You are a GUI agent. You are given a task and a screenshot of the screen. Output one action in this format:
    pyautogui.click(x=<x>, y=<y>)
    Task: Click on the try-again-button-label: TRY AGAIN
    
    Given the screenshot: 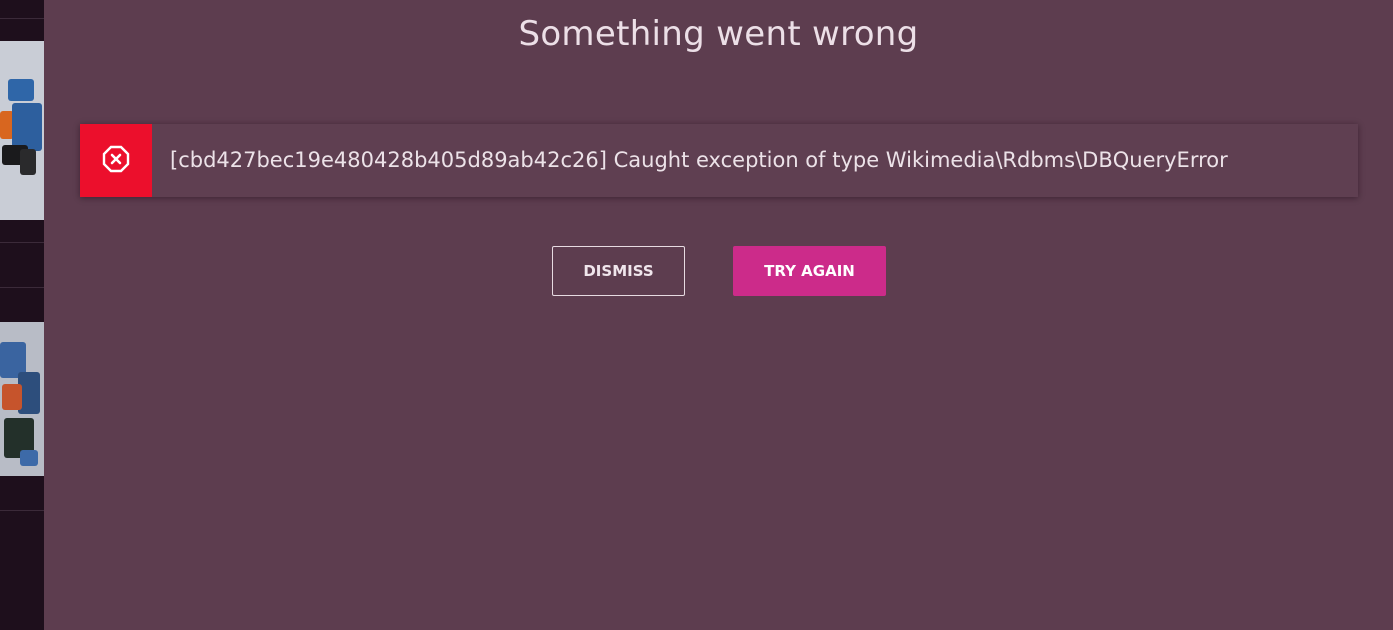 What is the action you would take?
    pyautogui.click(x=809, y=271)
    